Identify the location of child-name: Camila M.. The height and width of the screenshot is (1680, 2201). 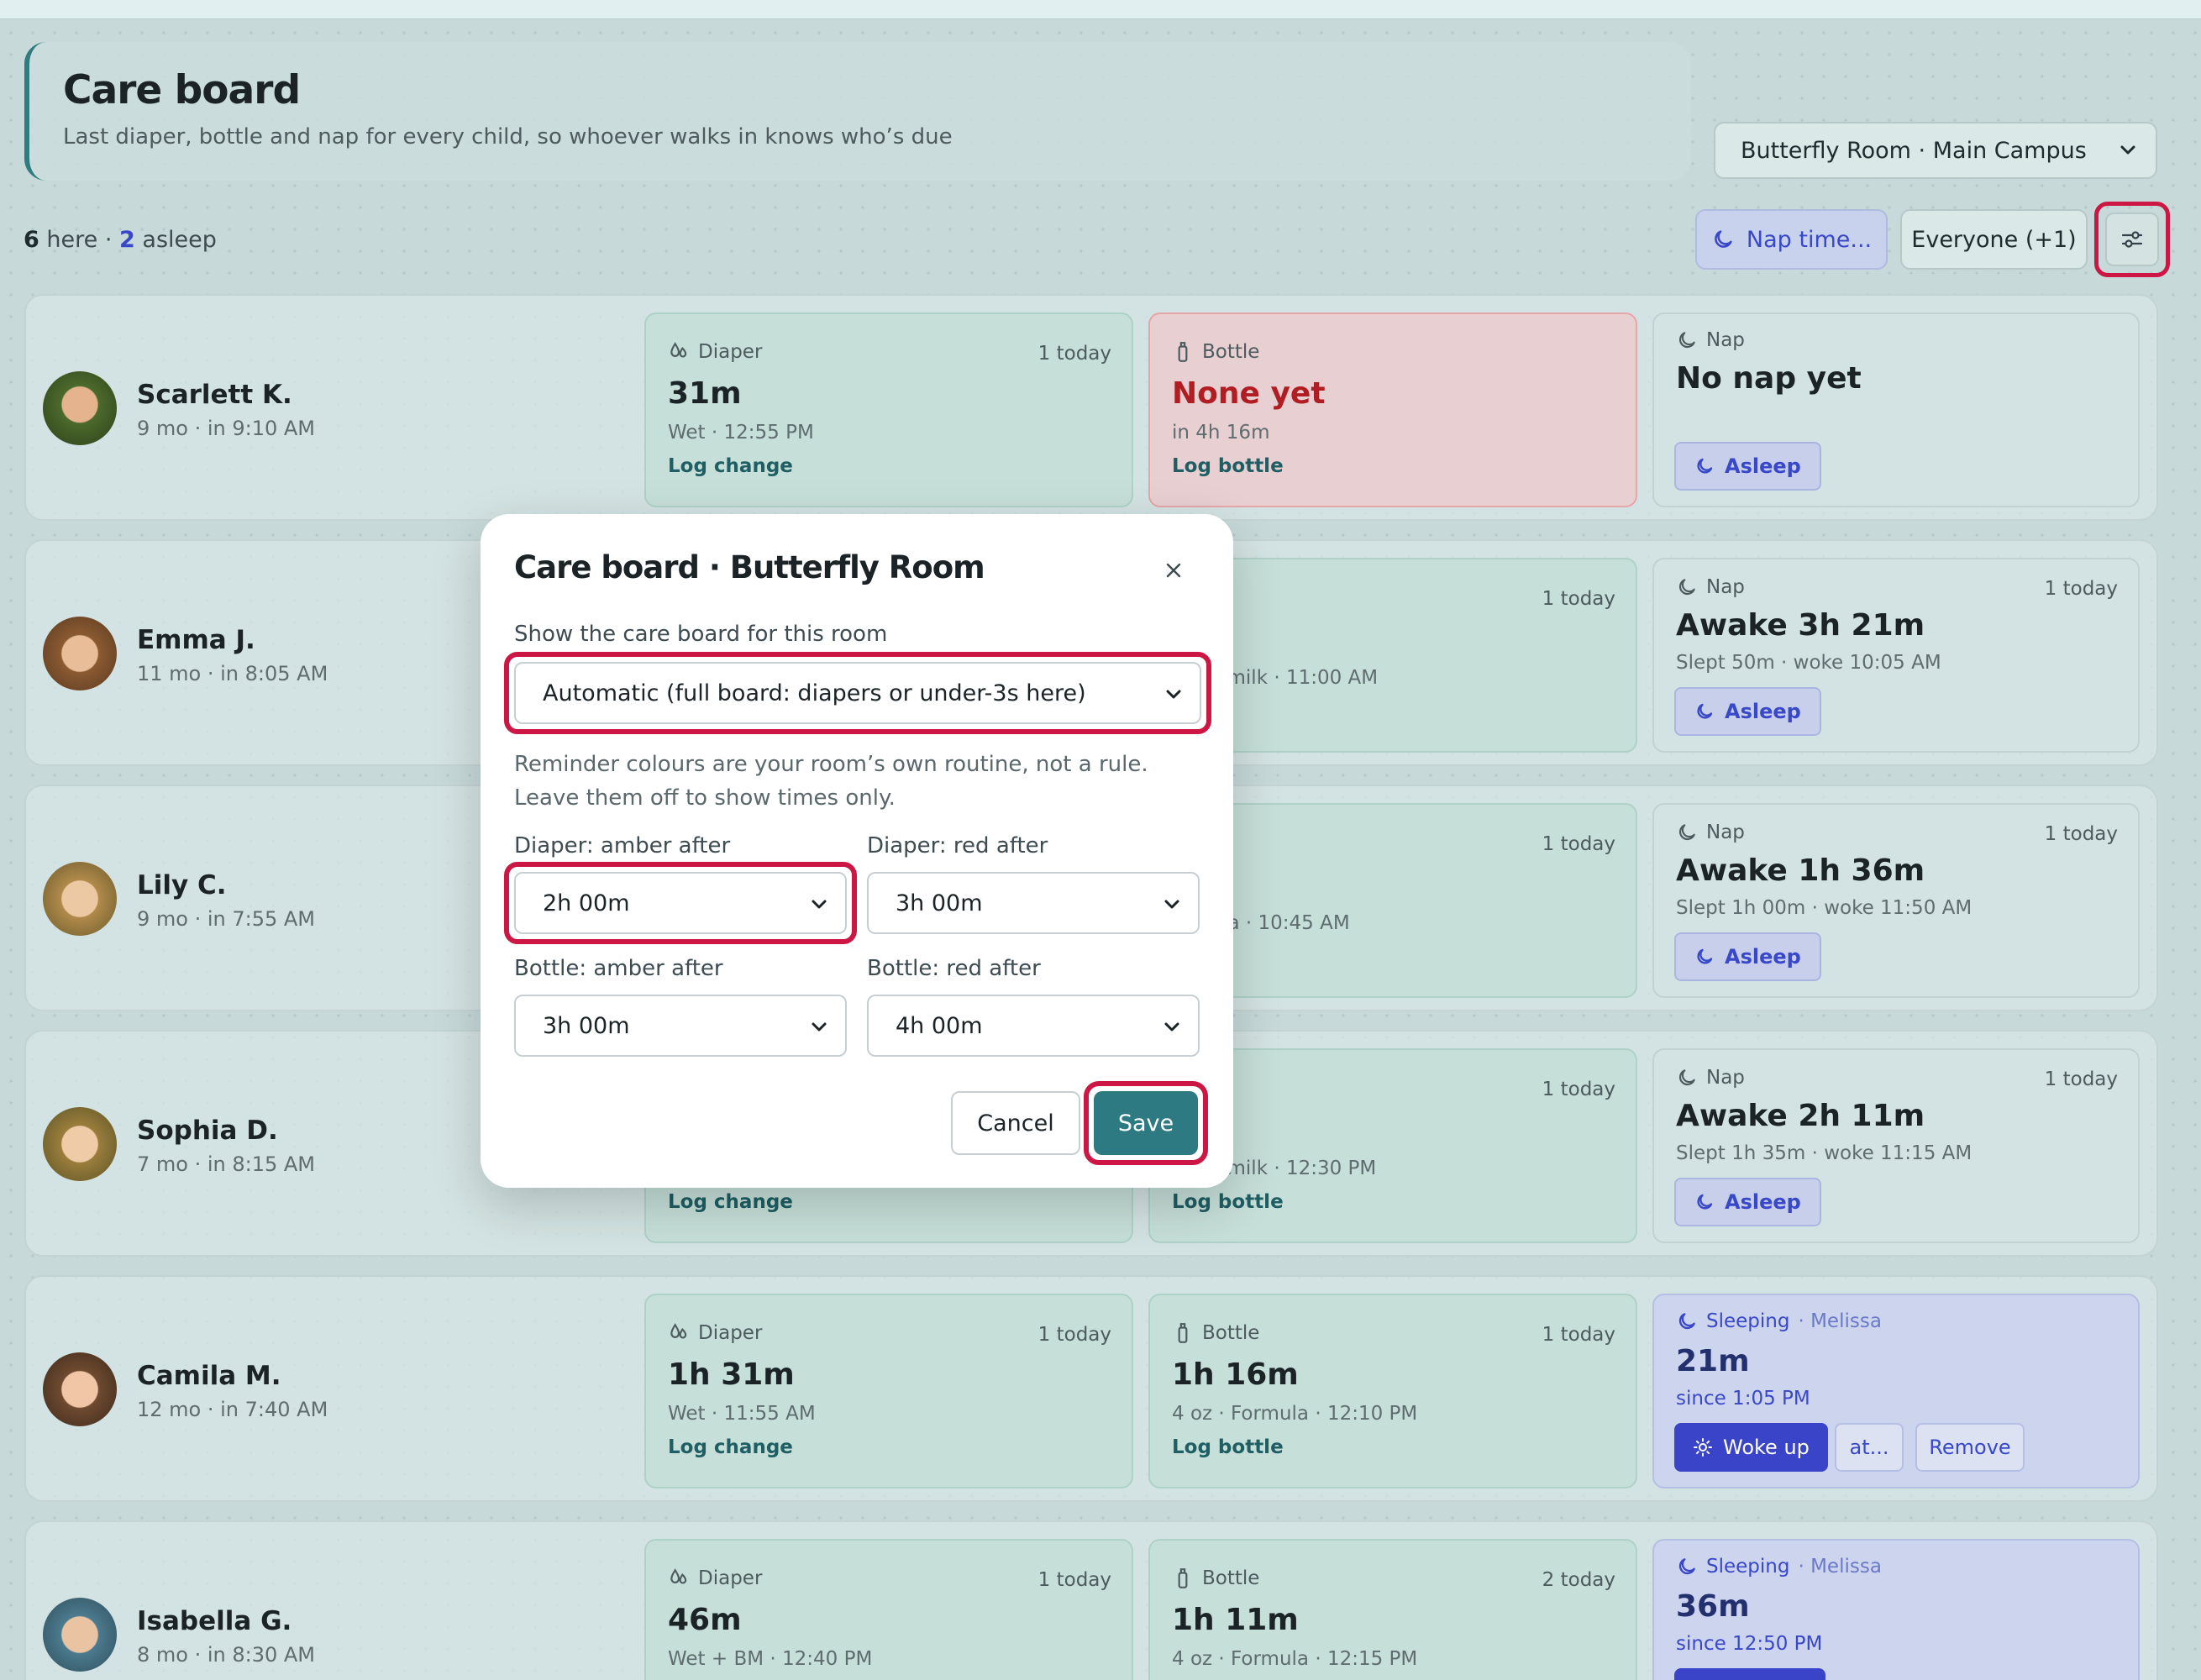
(209, 1376).